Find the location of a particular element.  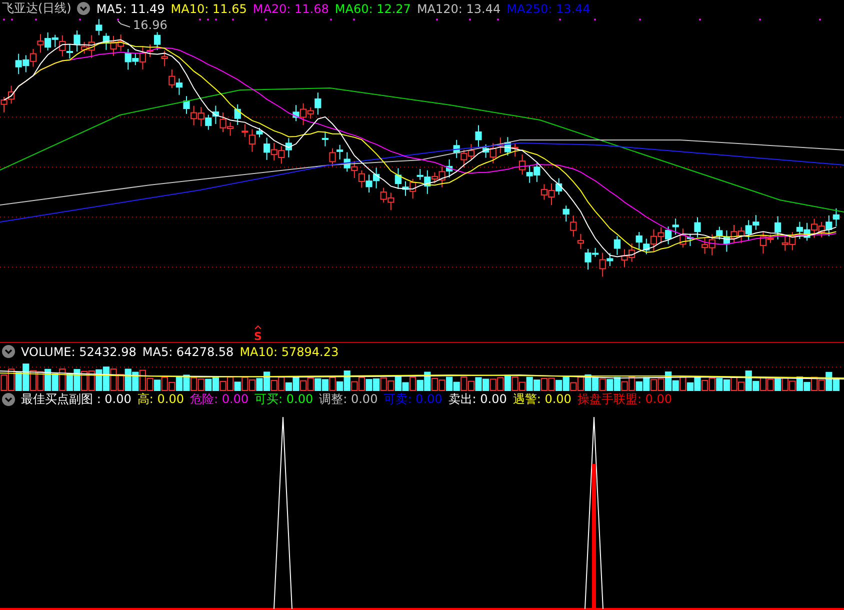

legend-value: MA20: 11.68 is located at coordinates (290, 9).